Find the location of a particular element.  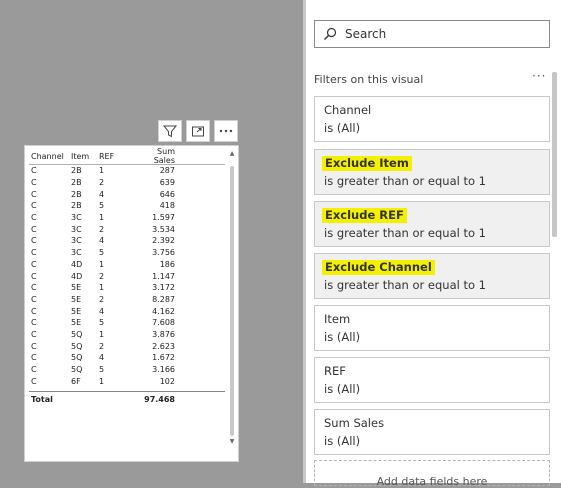

table-row: C 5Q 1 3.876 is located at coordinates (127, 335).